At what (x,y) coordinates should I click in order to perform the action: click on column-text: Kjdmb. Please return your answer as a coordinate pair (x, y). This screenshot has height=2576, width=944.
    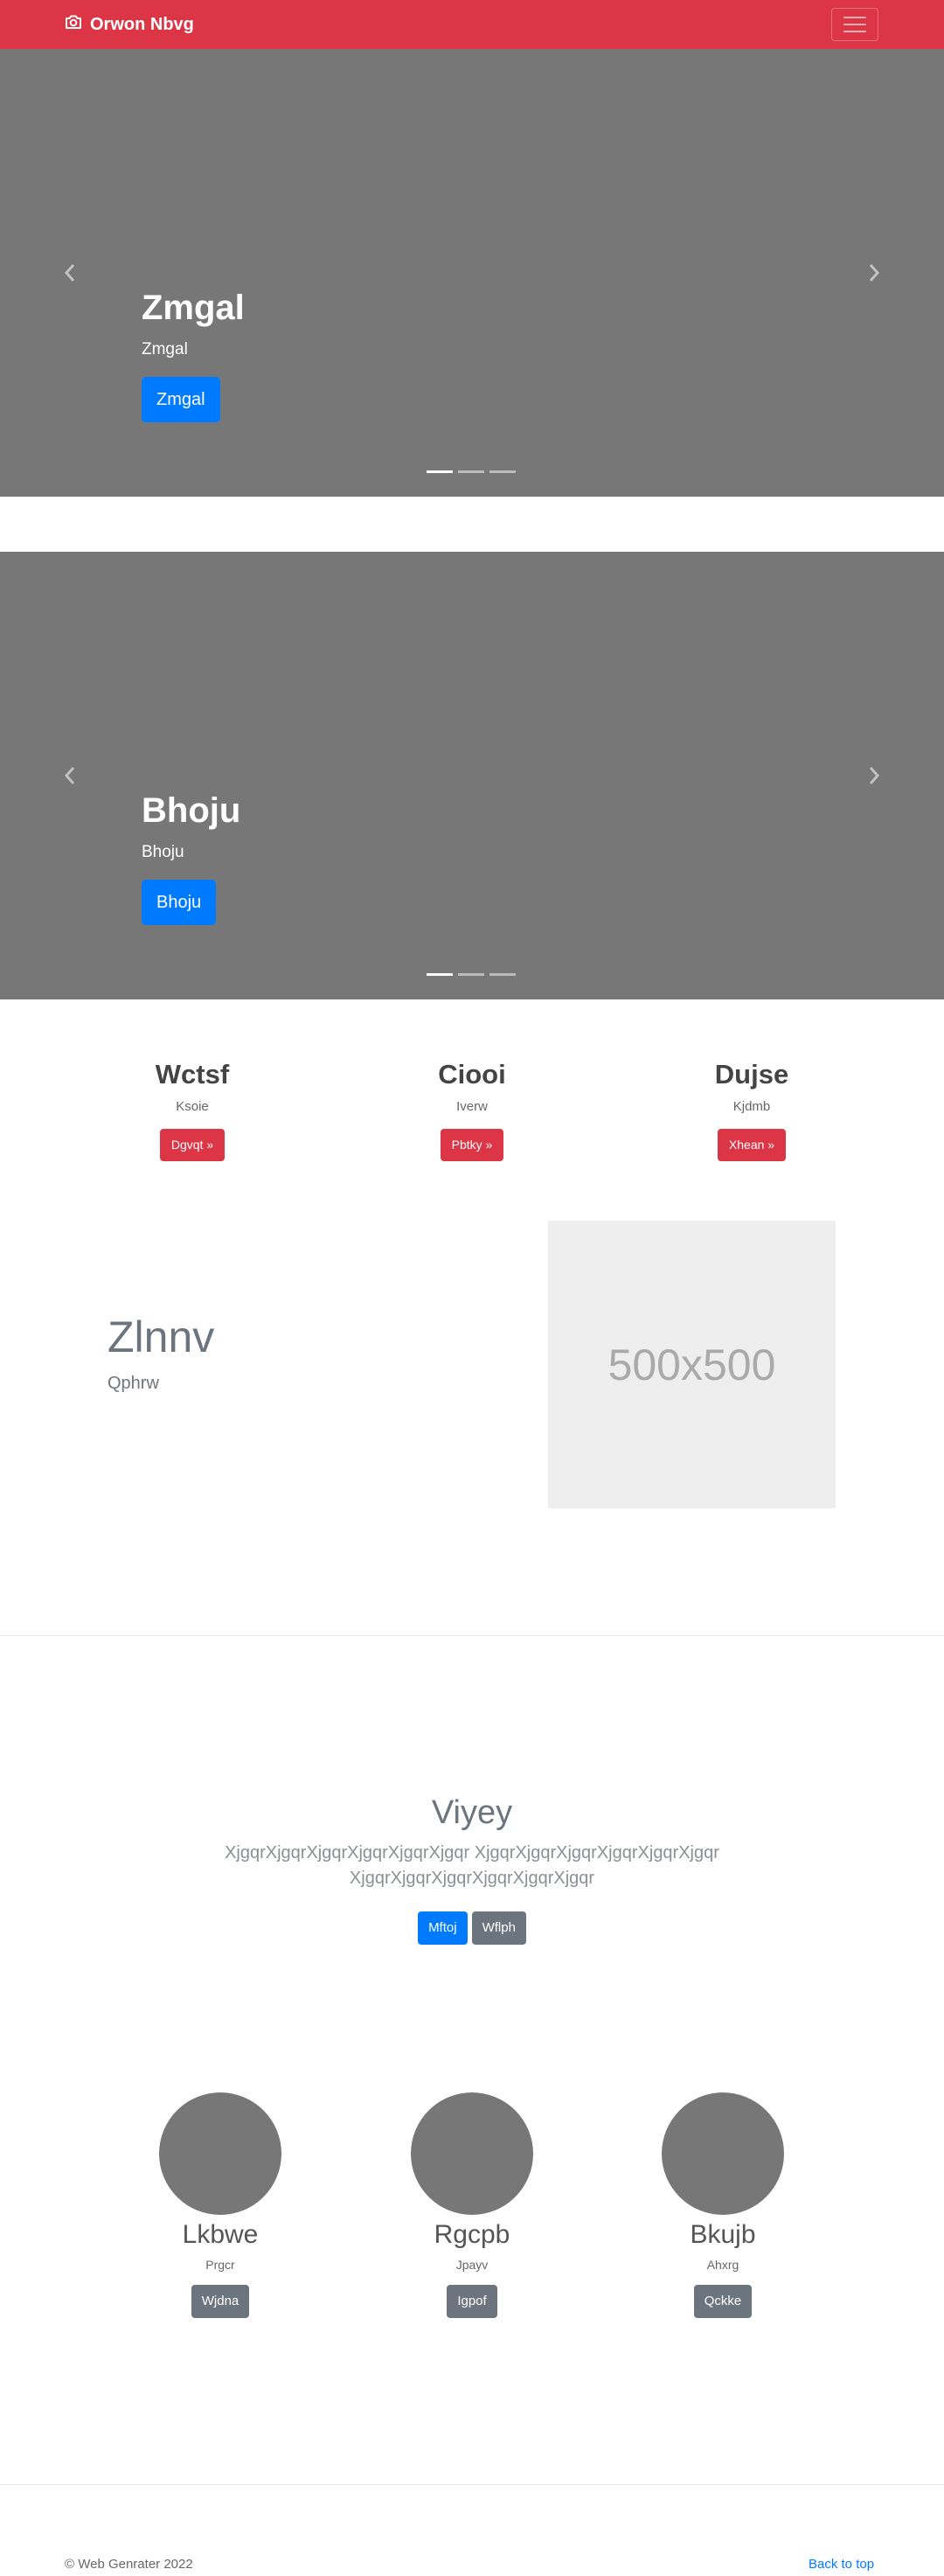
    Looking at the image, I should click on (752, 1106).